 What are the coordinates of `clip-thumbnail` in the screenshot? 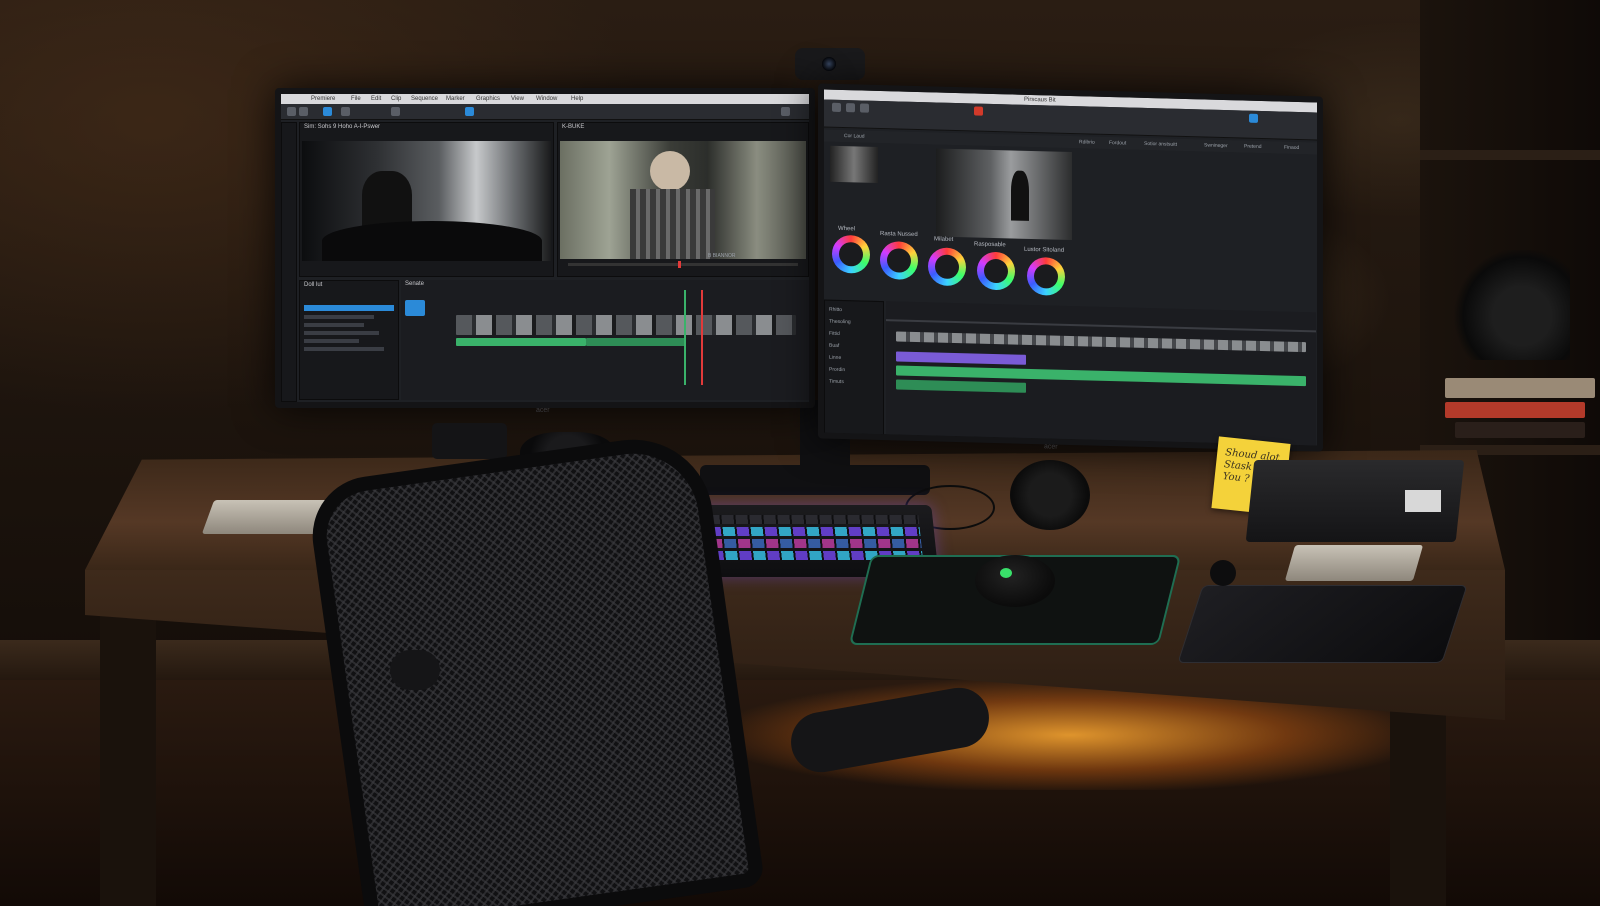 It's located at (415, 308).